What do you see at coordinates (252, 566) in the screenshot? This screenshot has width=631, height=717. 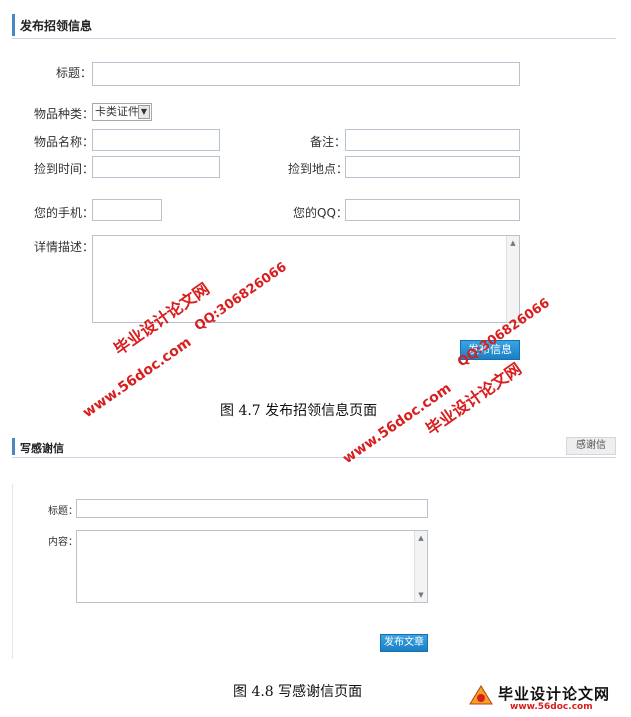 I see `letter-content-textarea: ▲ ▼` at bounding box center [252, 566].